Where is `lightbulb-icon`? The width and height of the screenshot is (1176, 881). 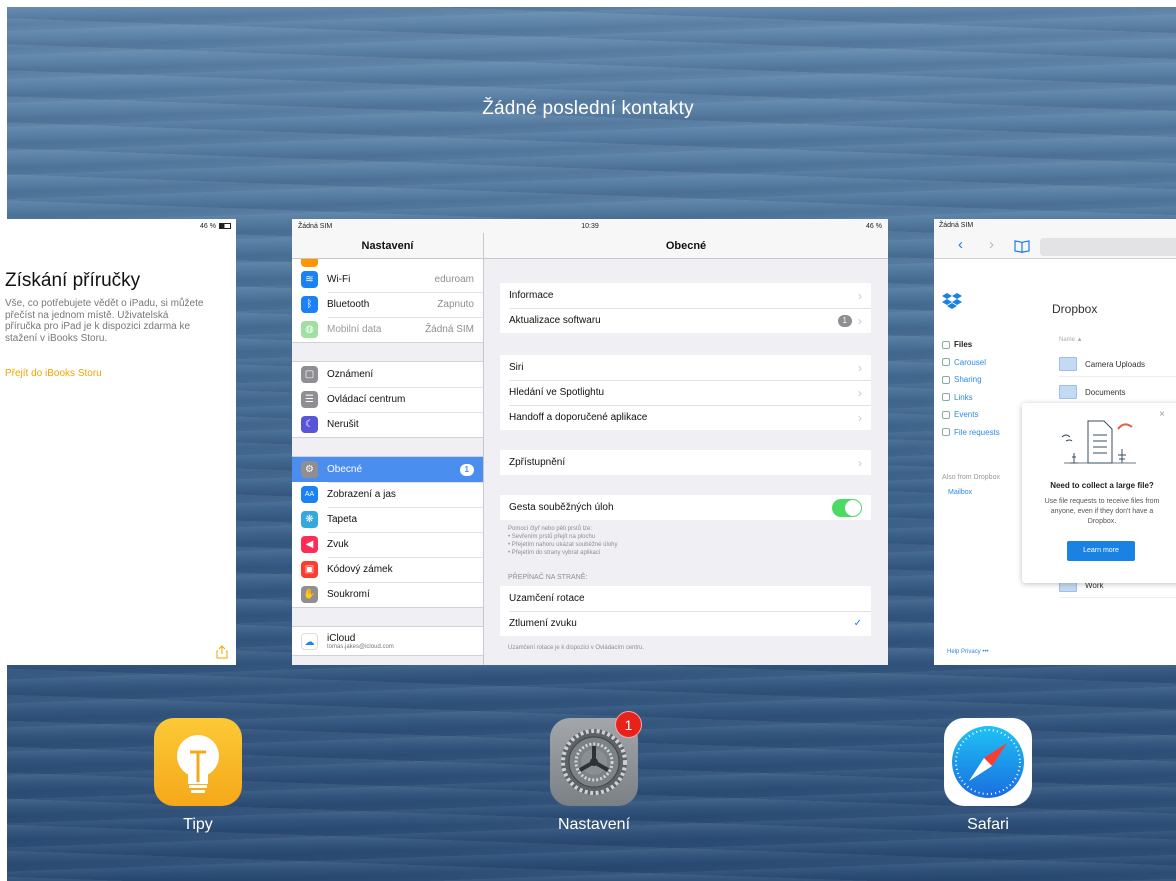
lightbulb-icon is located at coordinates (198, 762).